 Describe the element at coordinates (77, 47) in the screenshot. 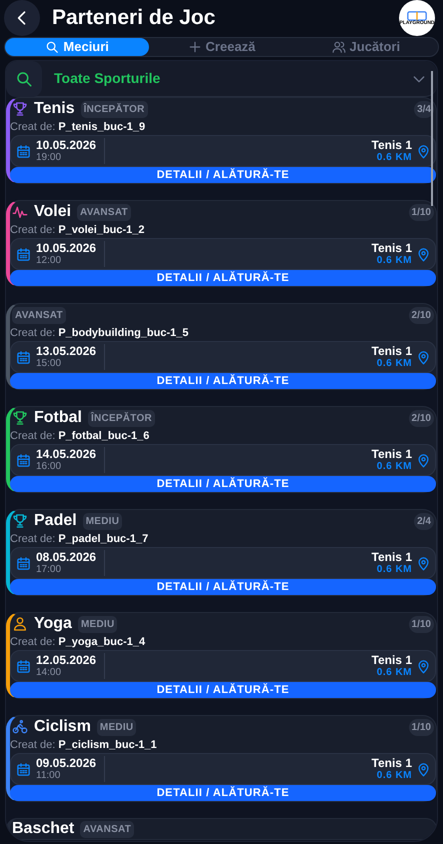

I see `tab: Meciuri` at that location.